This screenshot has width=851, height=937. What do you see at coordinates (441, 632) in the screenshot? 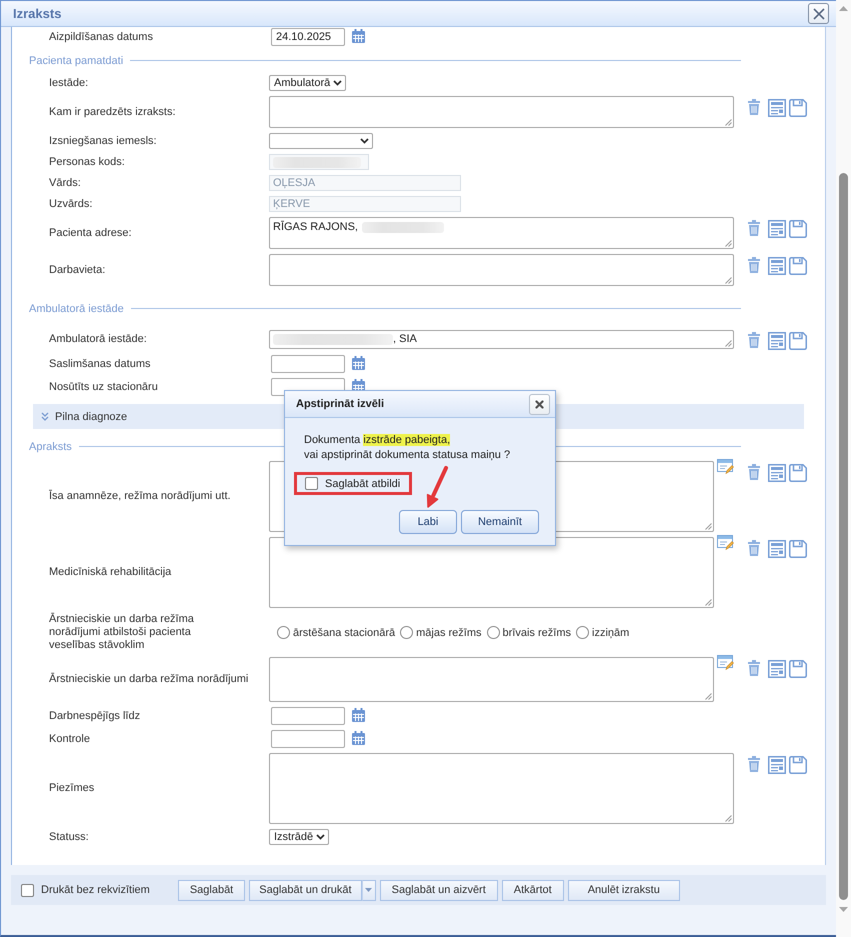
I see `radio-option: mājas režīms` at bounding box center [441, 632].